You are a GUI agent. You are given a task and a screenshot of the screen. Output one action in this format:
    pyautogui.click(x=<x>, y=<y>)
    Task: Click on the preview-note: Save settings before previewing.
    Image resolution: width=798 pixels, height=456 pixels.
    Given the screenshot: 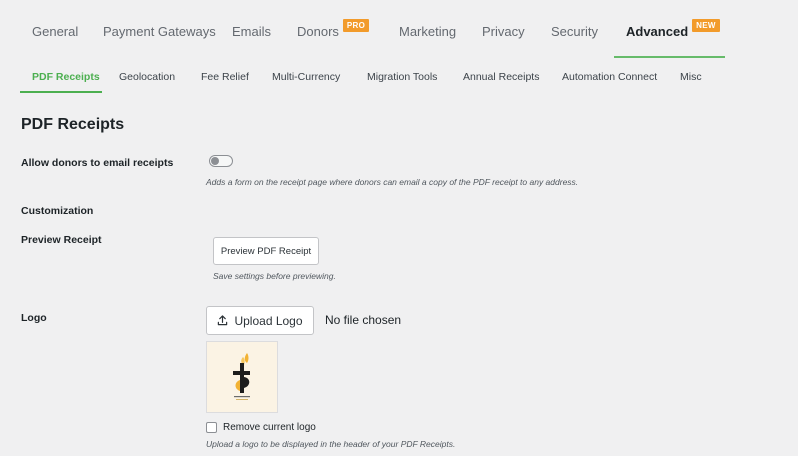 What is the action you would take?
    pyautogui.click(x=274, y=276)
    